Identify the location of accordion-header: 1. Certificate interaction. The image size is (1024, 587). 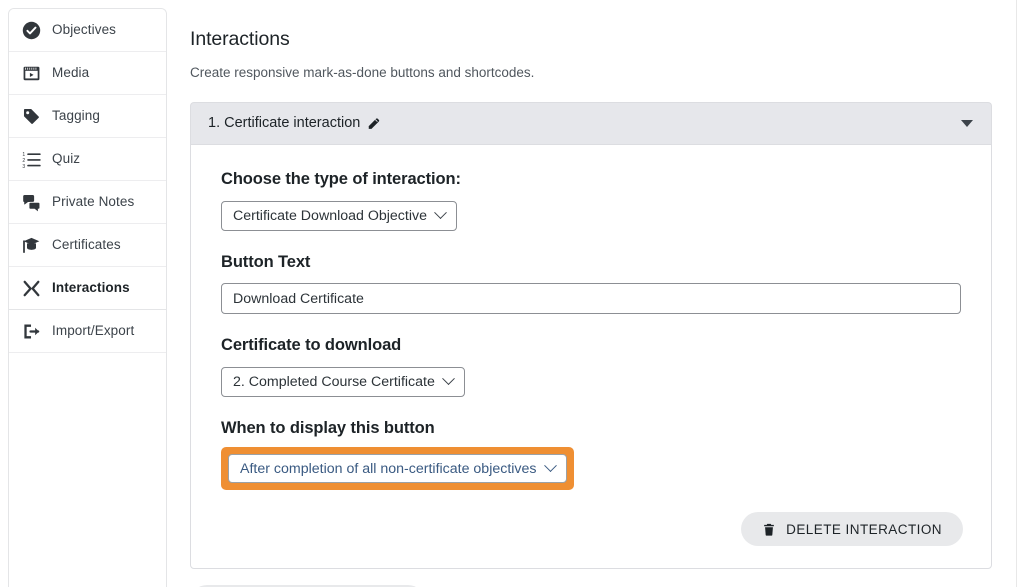
(591, 122).